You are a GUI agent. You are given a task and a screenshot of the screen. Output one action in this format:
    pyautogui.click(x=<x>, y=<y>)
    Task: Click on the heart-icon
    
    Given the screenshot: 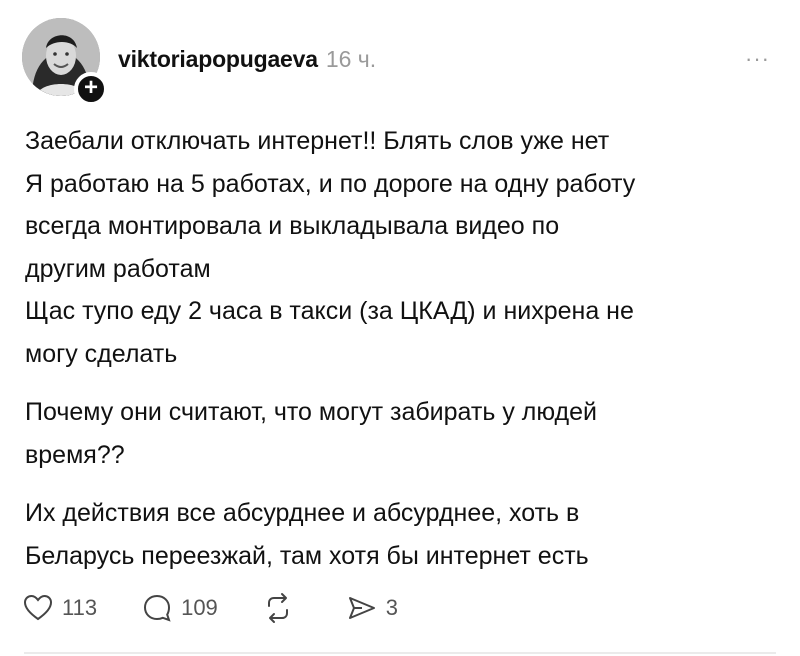 What is the action you would take?
    pyautogui.click(x=38, y=607)
    